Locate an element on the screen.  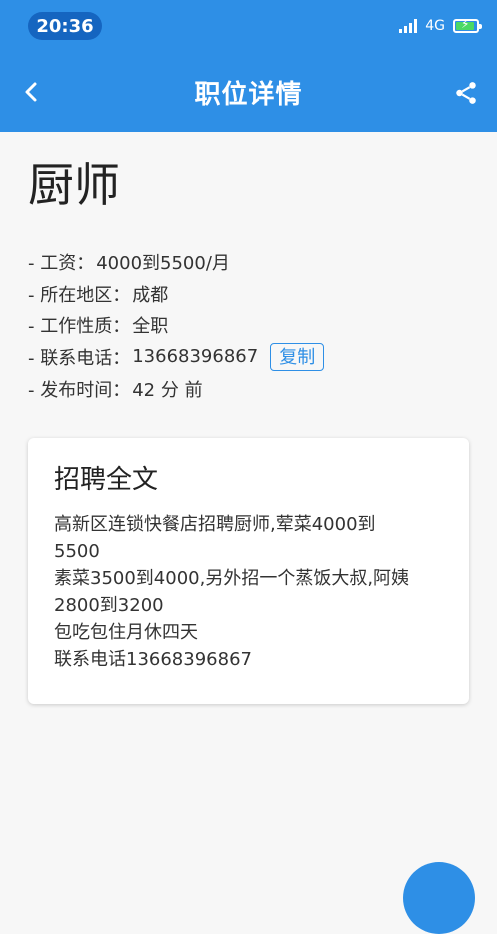
detail-phone: - 联系电话： 13668396867 复制 is located at coordinates (248, 357).